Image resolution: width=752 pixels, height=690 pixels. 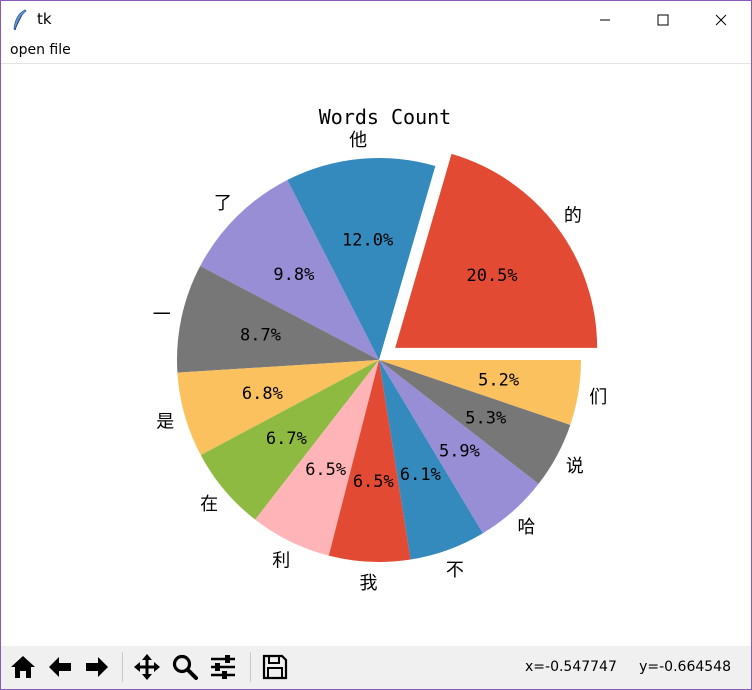 What do you see at coordinates (498, 381) in the screenshot?
I see `slice-percent-label: 5.2%` at bounding box center [498, 381].